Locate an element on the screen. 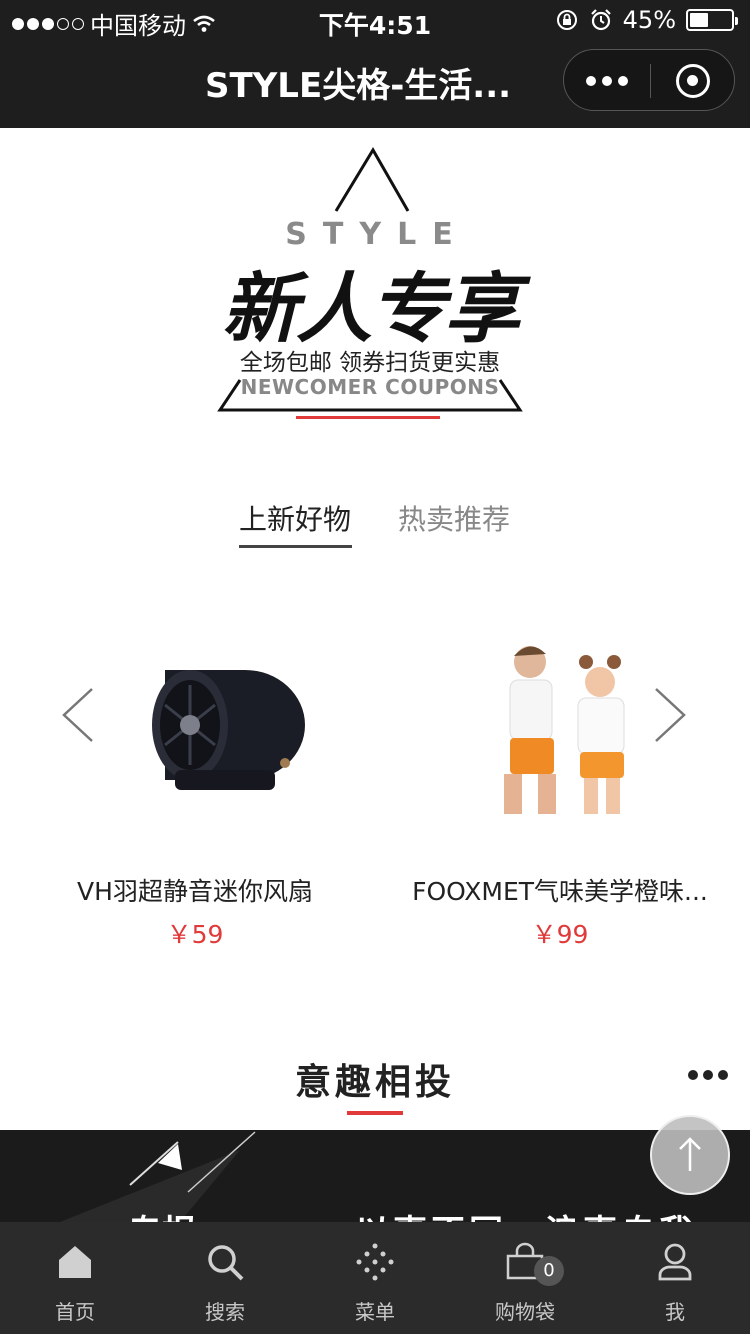 The width and height of the screenshot is (750, 1334). user-icon is located at coordinates (675, 1262).